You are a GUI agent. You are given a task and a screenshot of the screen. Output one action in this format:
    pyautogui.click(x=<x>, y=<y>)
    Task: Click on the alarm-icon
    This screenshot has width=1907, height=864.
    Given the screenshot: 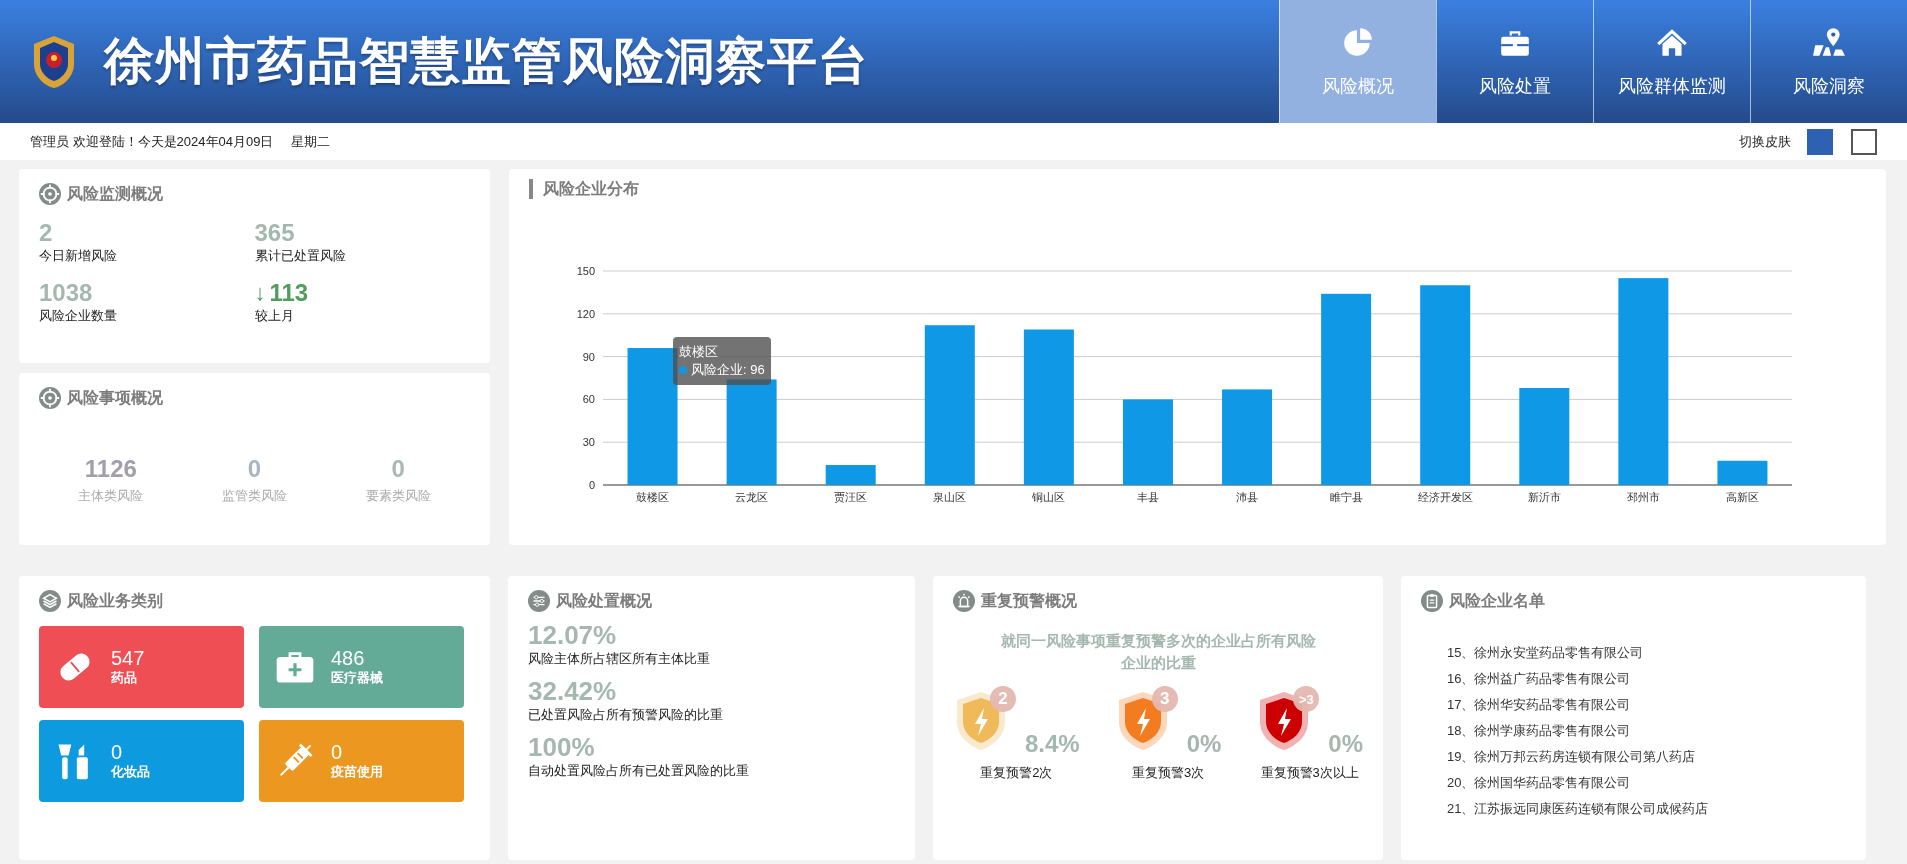 What is the action you would take?
    pyautogui.click(x=964, y=601)
    